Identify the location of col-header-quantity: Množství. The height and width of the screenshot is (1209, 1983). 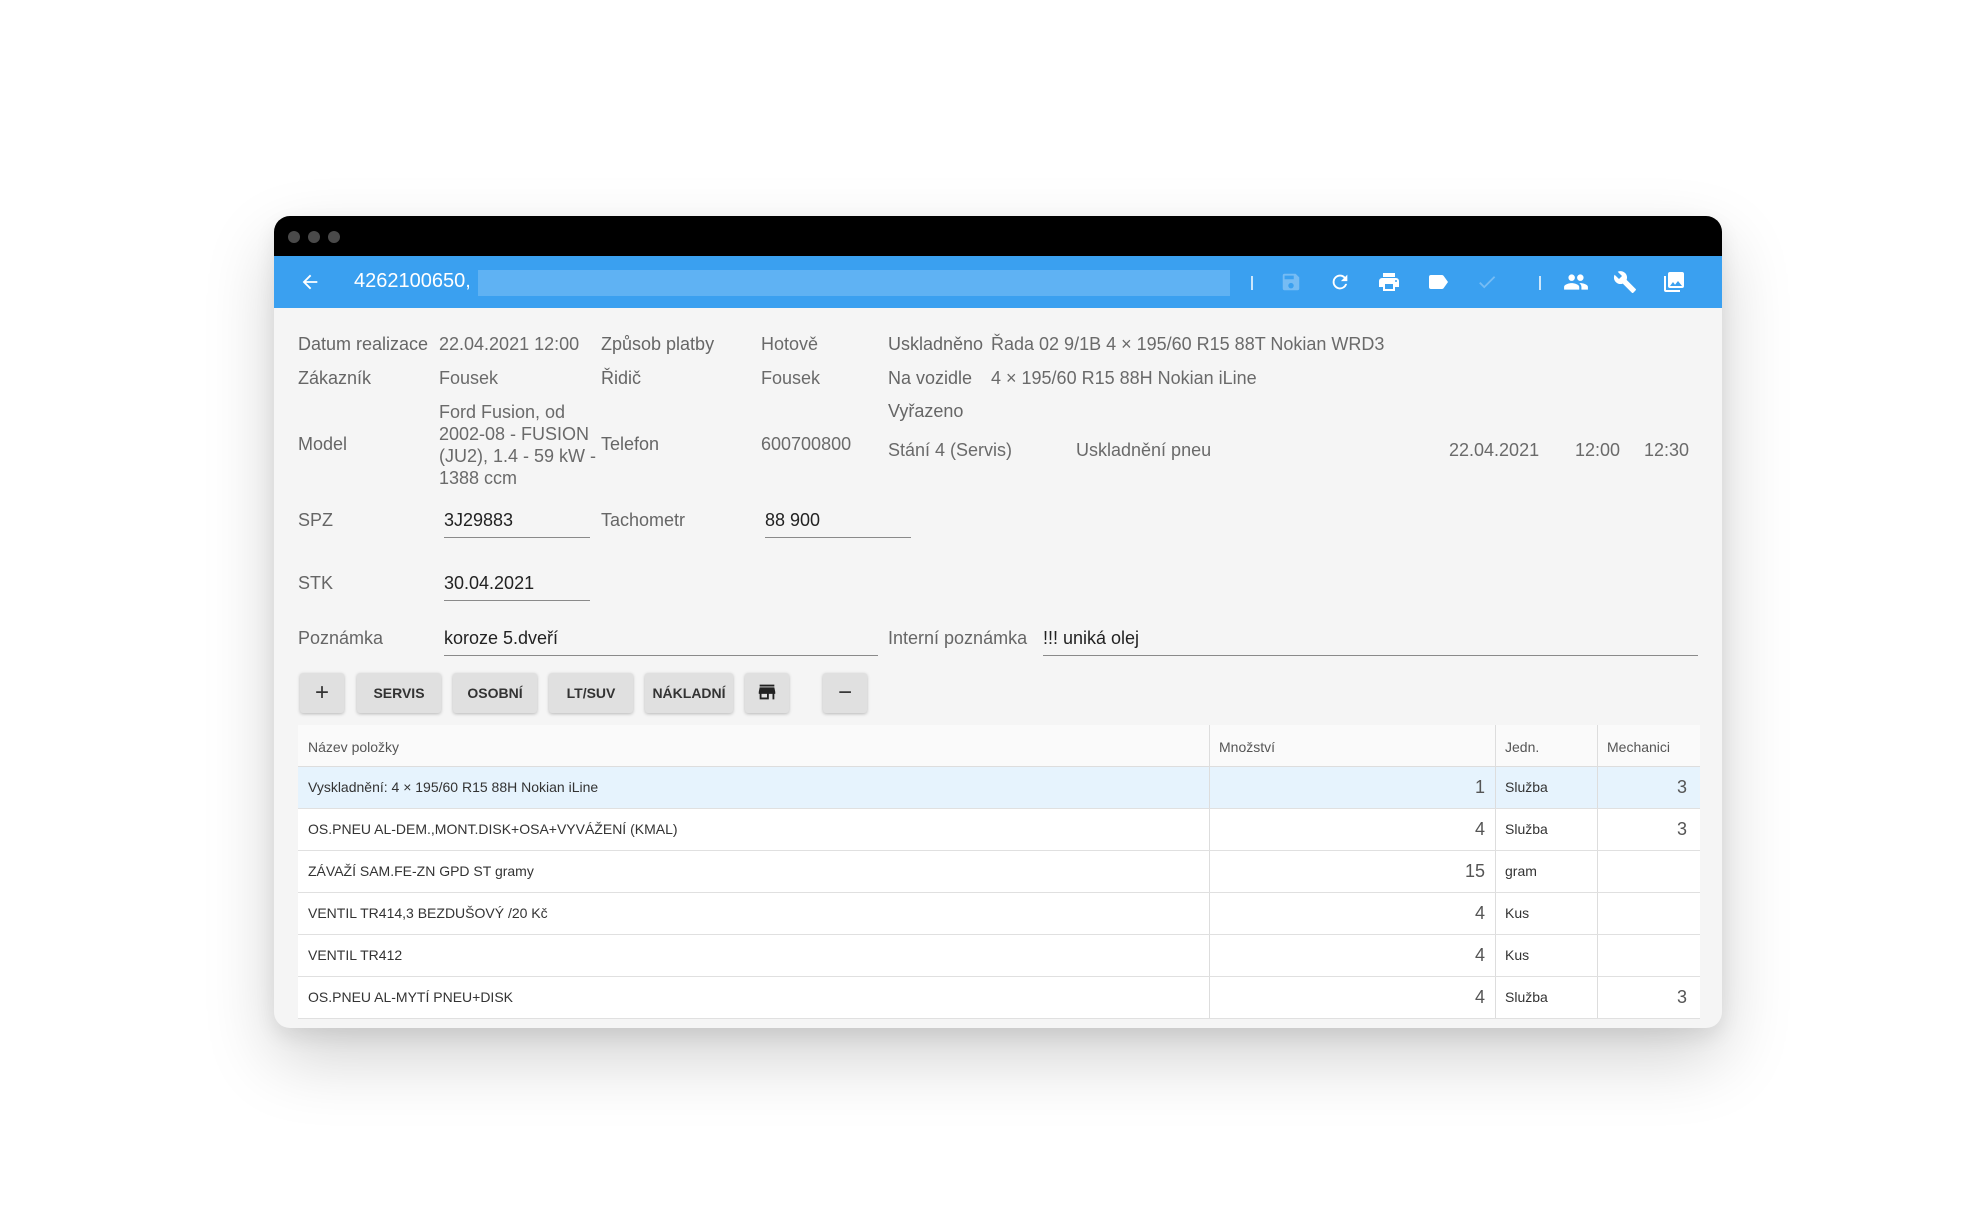
(1247, 747).